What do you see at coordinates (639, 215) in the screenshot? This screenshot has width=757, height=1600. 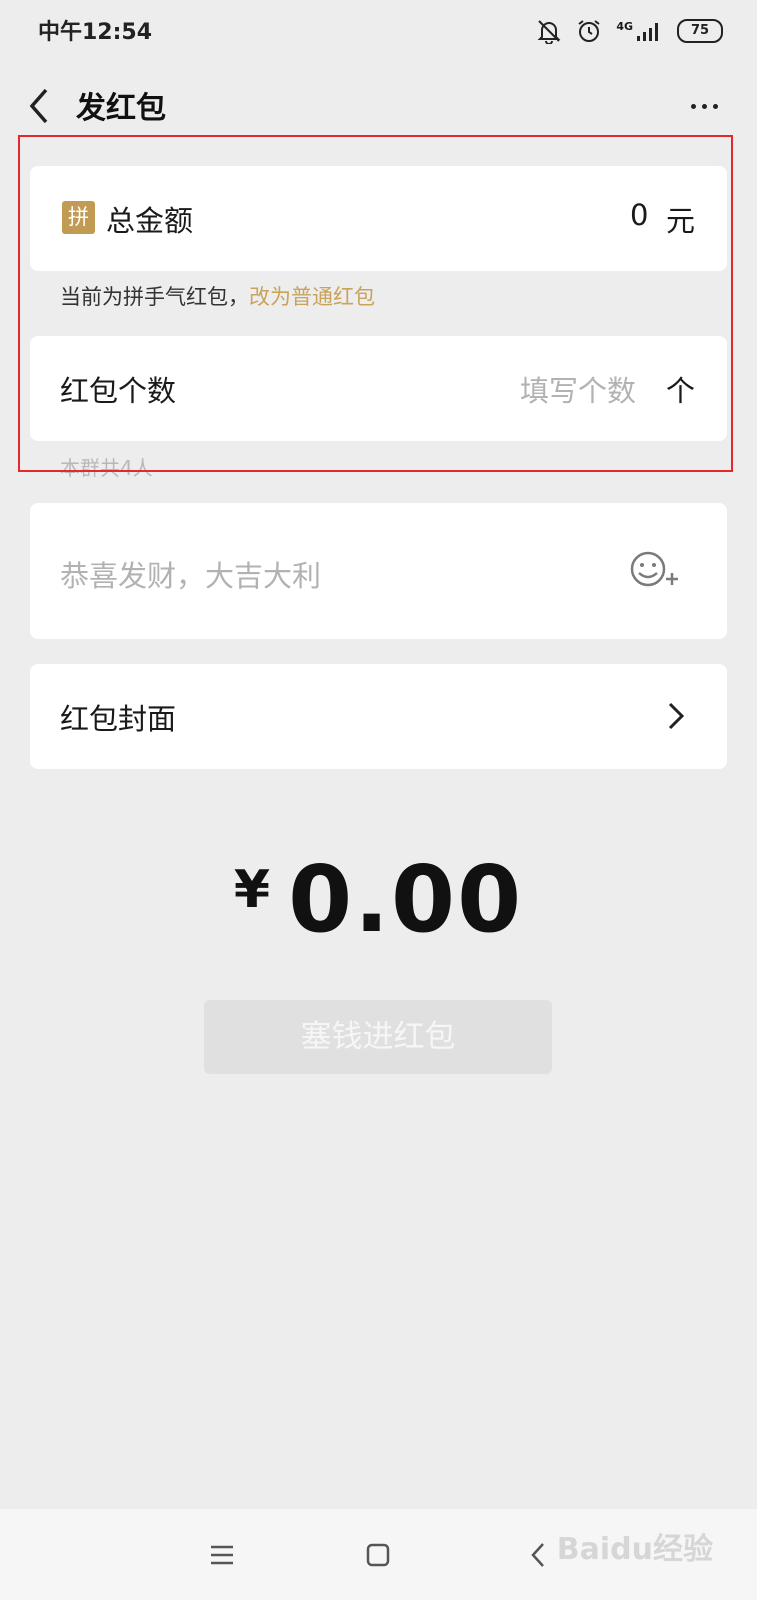 I see `total-amount-value: 0` at bounding box center [639, 215].